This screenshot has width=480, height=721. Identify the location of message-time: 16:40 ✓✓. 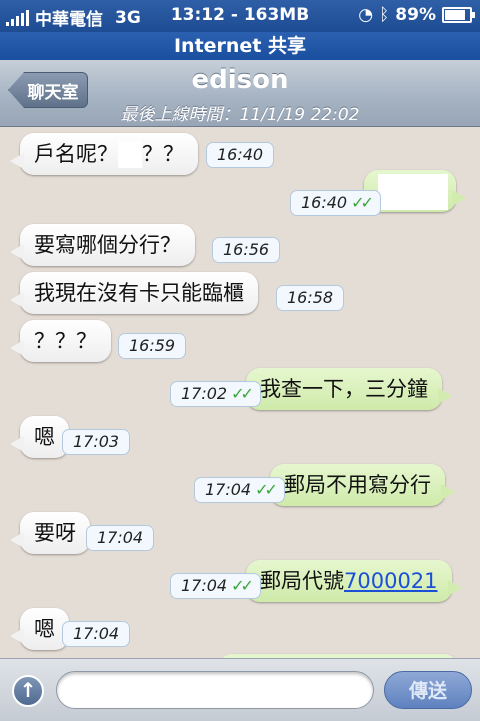
(335, 203).